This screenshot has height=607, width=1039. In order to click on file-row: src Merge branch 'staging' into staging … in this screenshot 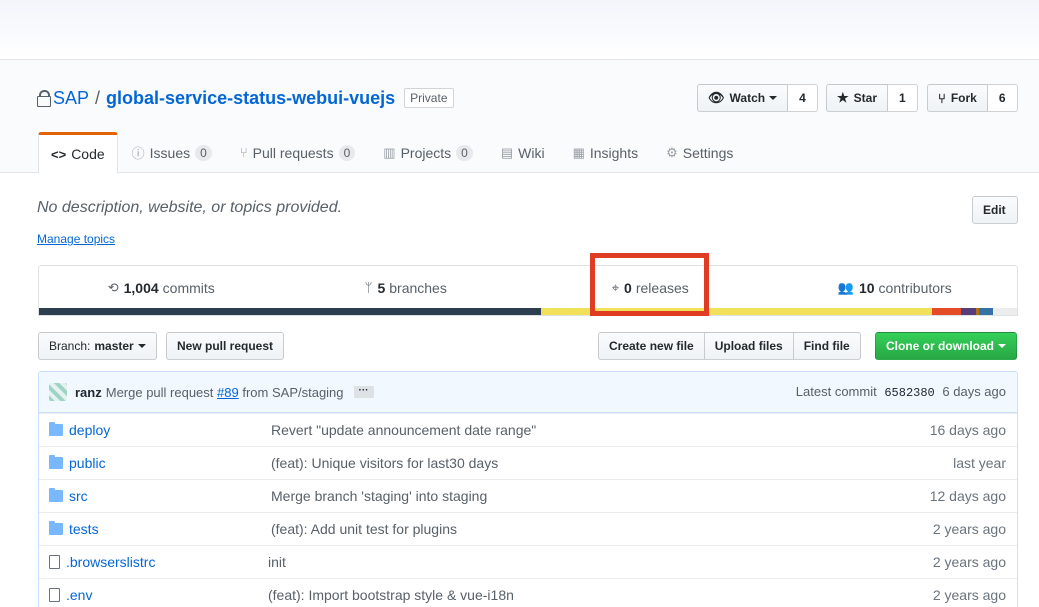, I will do `click(528, 495)`.